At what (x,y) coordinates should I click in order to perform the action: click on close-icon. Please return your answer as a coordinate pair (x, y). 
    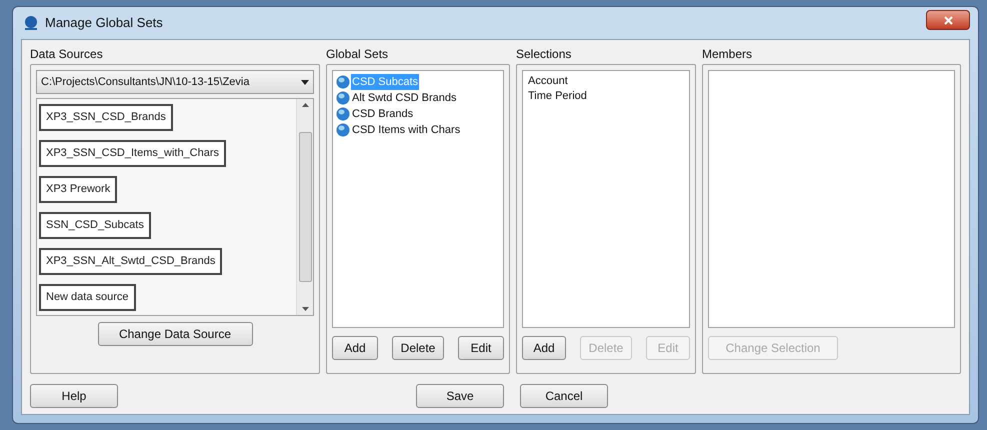
    Looking at the image, I should click on (948, 20).